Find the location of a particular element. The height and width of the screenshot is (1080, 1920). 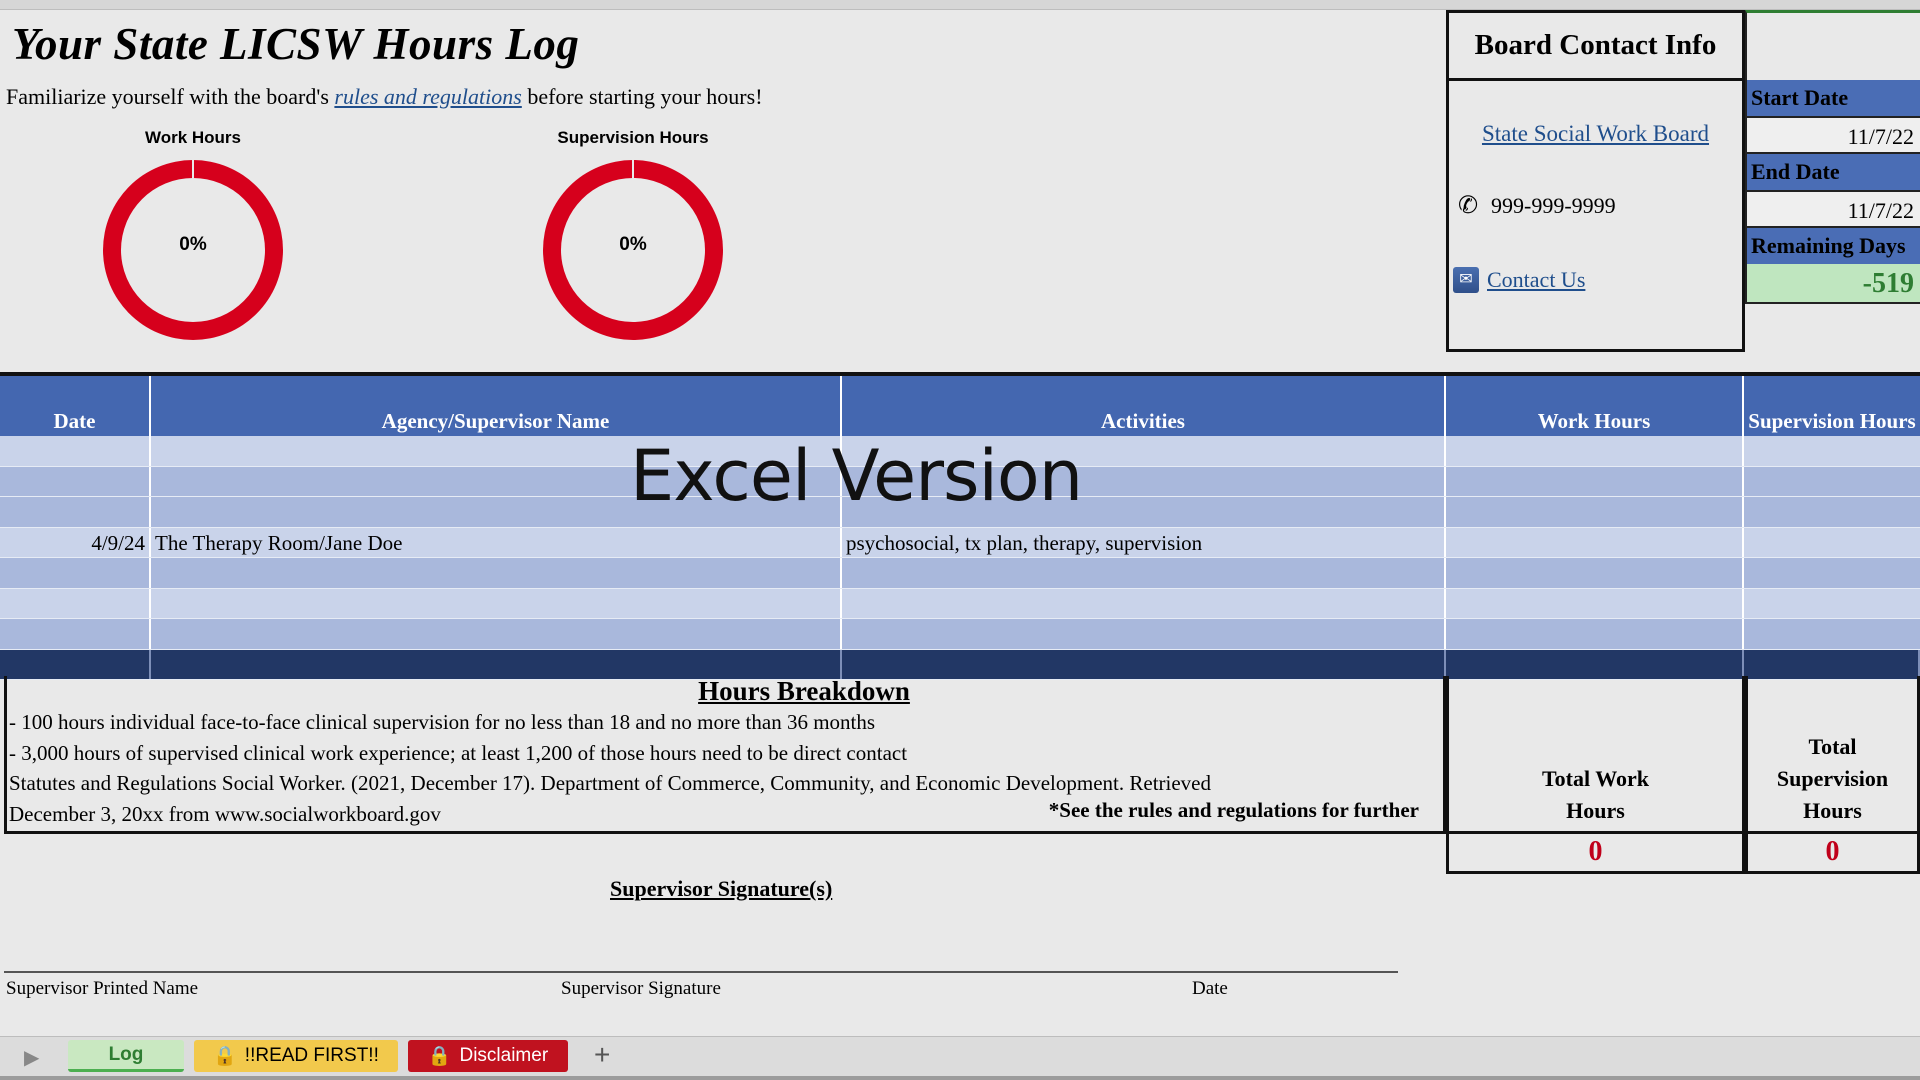

supervision-hours-chart-title: Supervision Hours is located at coordinates (633, 137).